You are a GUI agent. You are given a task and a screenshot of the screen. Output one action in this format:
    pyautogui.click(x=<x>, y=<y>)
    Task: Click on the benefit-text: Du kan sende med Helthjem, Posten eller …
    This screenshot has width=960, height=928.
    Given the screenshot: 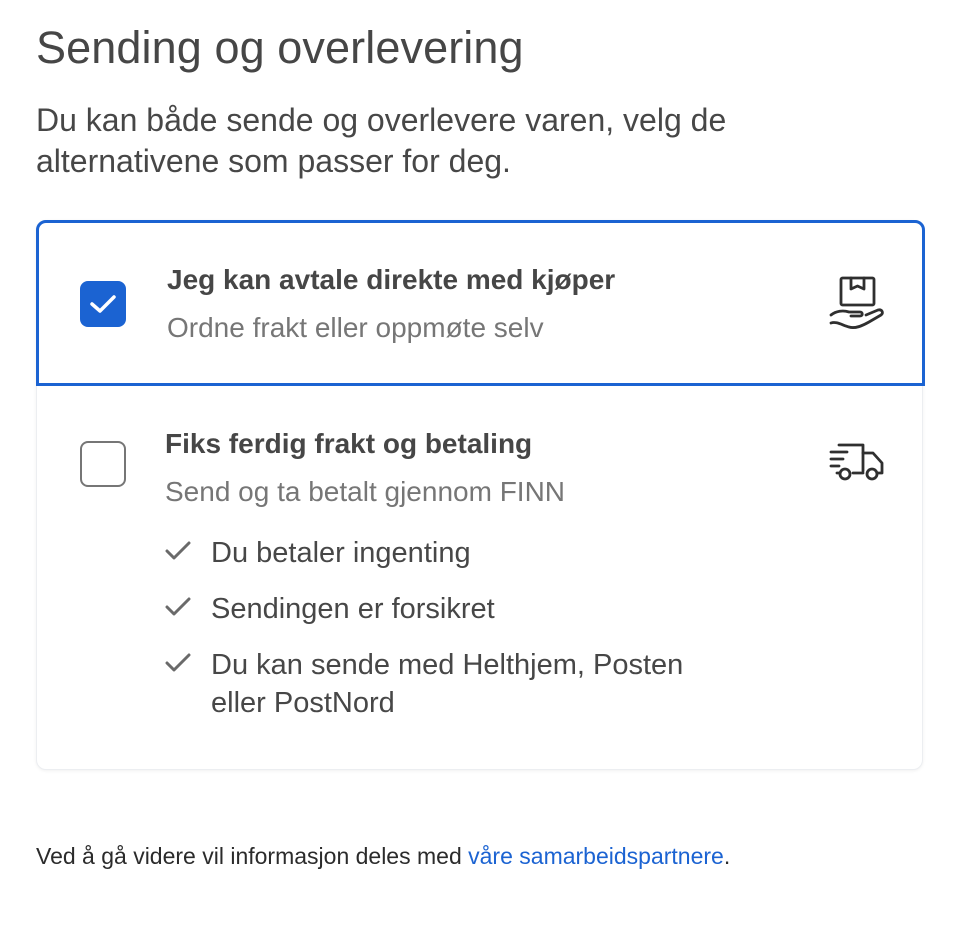 What is the action you would take?
    pyautogui.click(x=447, y=684)
    